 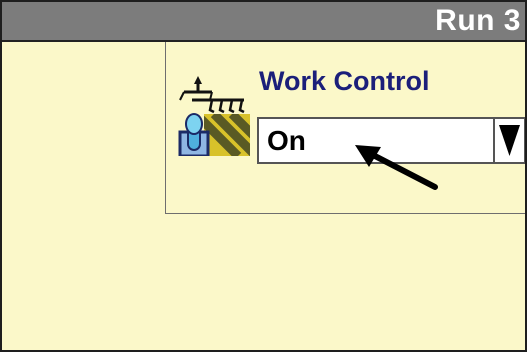 I want to click on triangle-down-icon, so click(x=509, y=140).